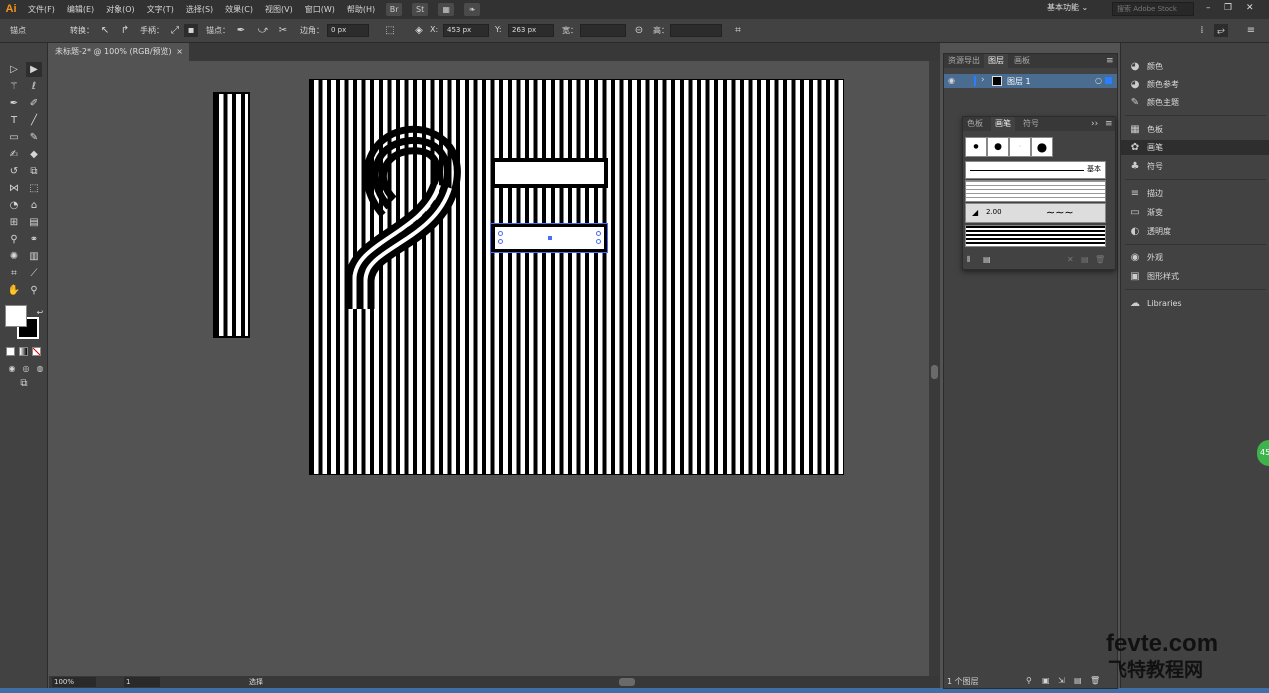 Image resolution: width=1269 pixels, height=693 pixels. I want to click on expand-arrow-icon: ›, so click(983, 80).